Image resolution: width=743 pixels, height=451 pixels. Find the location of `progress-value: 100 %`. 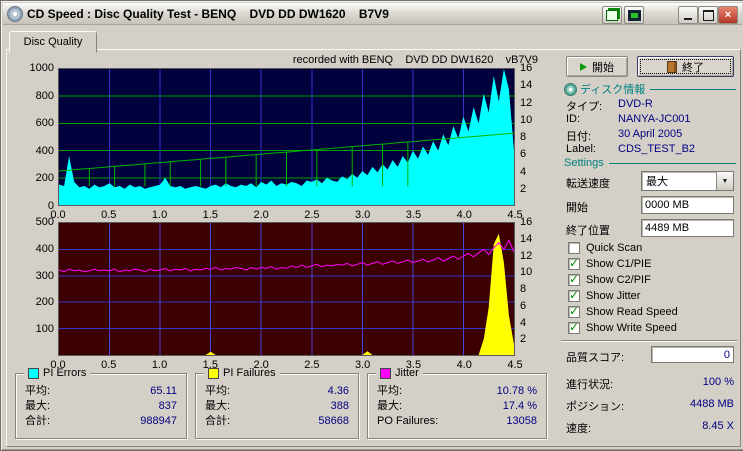

progress-value: 100 % is located at coordinates (718, 382).